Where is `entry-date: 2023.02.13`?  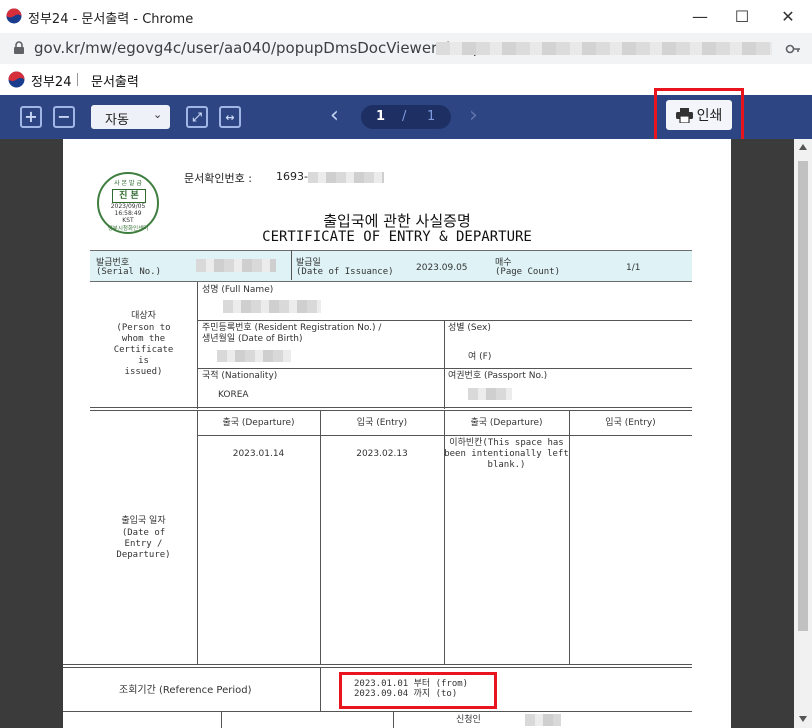
entry-date: 2023.02.13 is located at coordinates (382, 454).